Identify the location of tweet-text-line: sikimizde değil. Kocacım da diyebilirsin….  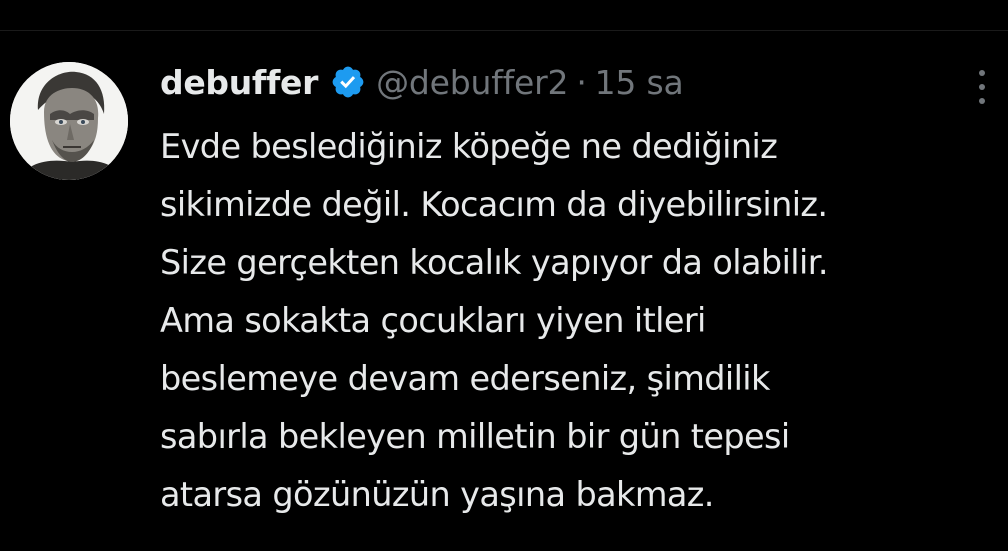
(494, 204).